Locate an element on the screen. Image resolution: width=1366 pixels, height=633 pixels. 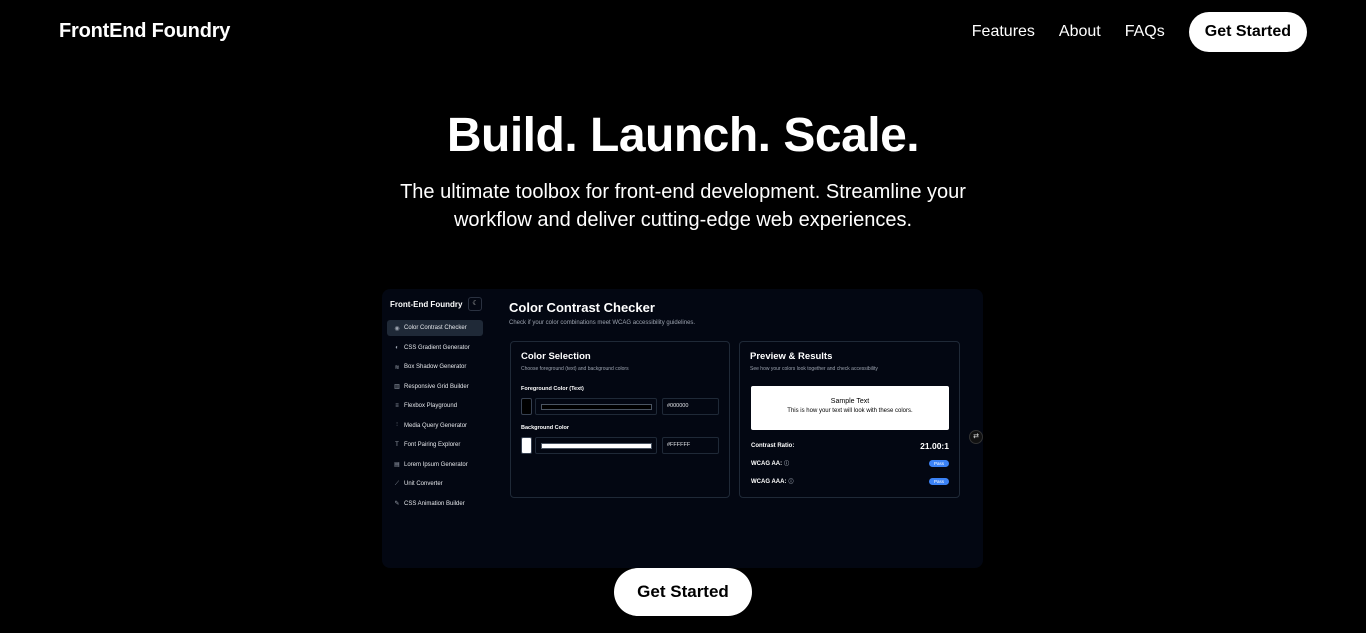
sidebar-item-font-pairing-explorer: T Font Pairing Explorer is located at coordinates (435, 445).